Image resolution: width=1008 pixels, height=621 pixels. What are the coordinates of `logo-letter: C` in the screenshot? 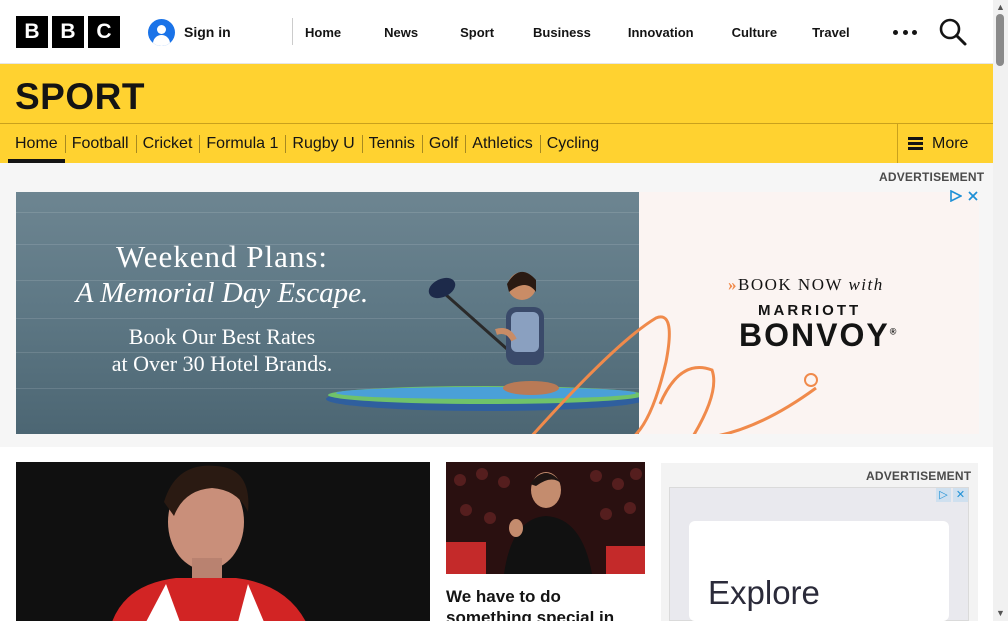 It's located at (104, 32).